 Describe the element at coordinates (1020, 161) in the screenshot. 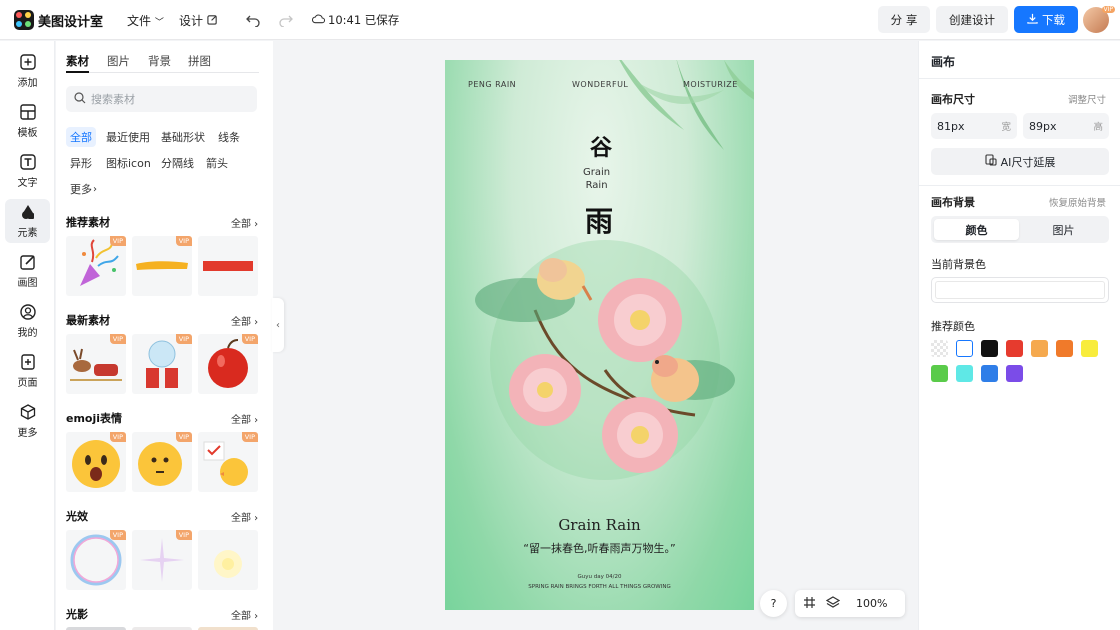

I see `ai-resize-button: AI尺寸延展` at that location.